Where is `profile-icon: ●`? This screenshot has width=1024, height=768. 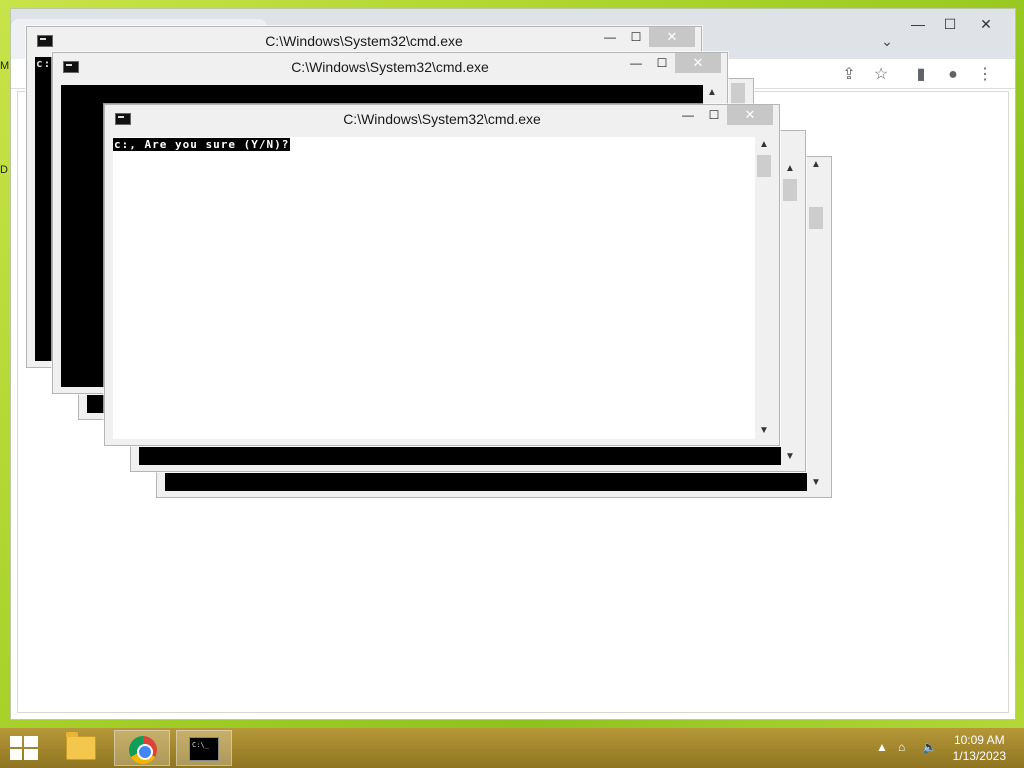
profile-icon: ● is located at coordinates (953, 75).